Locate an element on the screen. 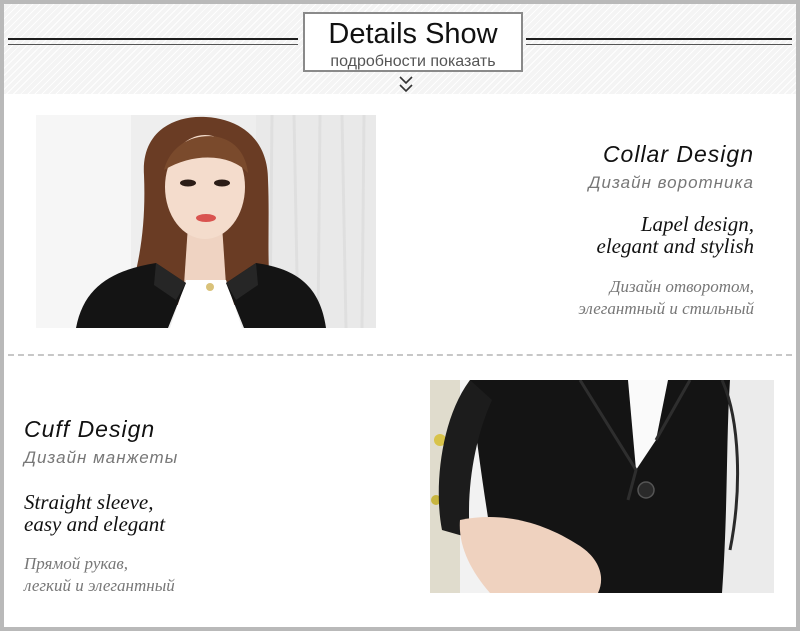 Image resolution: width=800 pixels, height=631 pixels. cuff-desc-line1: Straight sleeve, is located at coordinates (89, 502).